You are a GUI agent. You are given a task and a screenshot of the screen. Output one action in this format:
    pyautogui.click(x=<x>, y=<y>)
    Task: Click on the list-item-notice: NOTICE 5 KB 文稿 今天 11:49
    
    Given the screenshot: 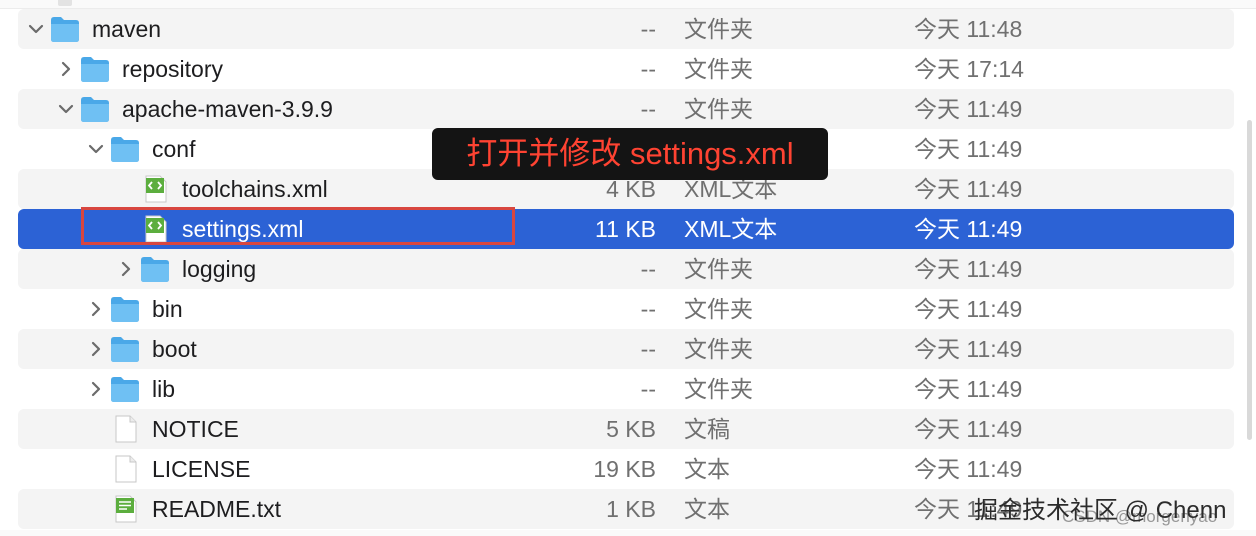 What is the action you would take?
    pyautogui.click(x=626, y=429)
    